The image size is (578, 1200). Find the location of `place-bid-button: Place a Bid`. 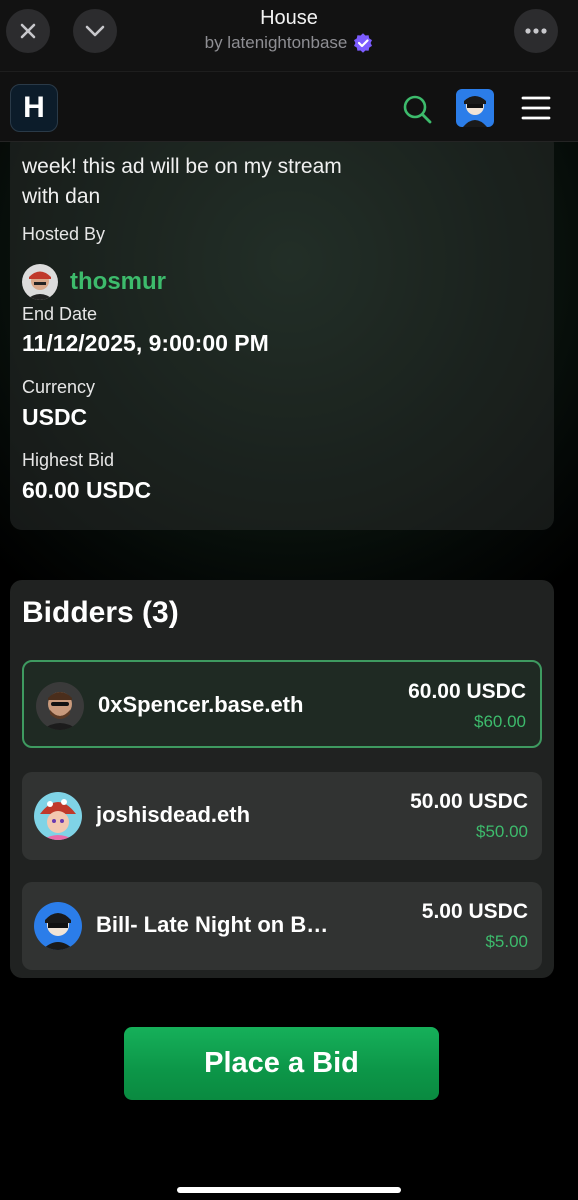

place-bid-button: Place a Bid is located at coordinates (281, 1063).